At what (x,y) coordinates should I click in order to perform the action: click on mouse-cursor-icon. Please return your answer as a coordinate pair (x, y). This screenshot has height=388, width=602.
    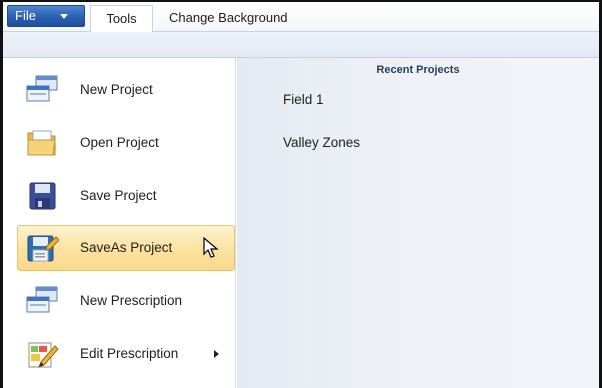
    Looking at the image, I should click on (211, 247).